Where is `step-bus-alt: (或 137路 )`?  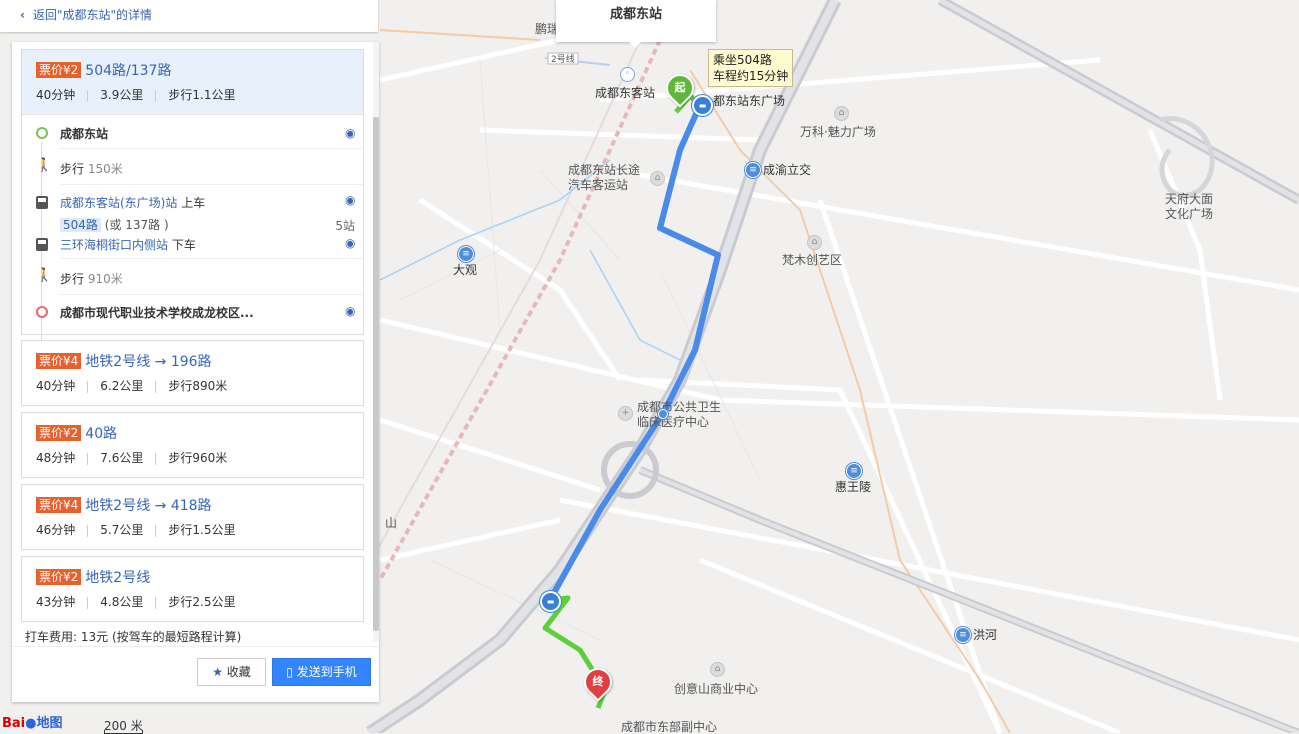
step-bus-alt: (或 137路 ) is located at coordinates (136, 225).